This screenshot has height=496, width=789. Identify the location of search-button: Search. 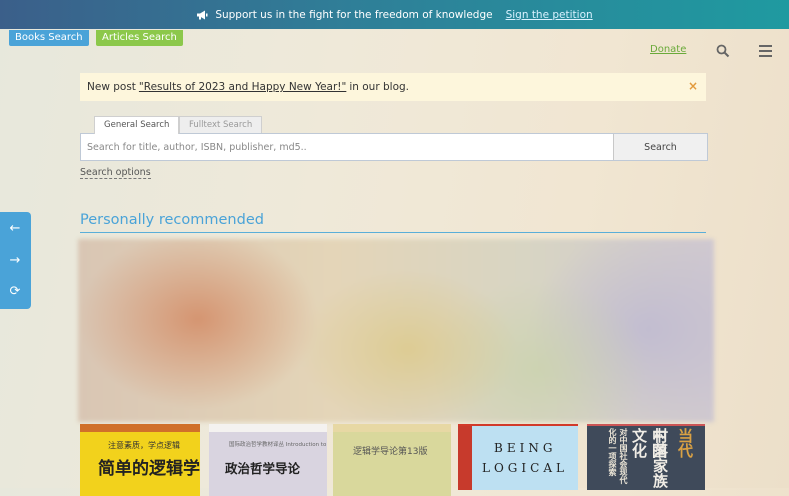
(660, 147).